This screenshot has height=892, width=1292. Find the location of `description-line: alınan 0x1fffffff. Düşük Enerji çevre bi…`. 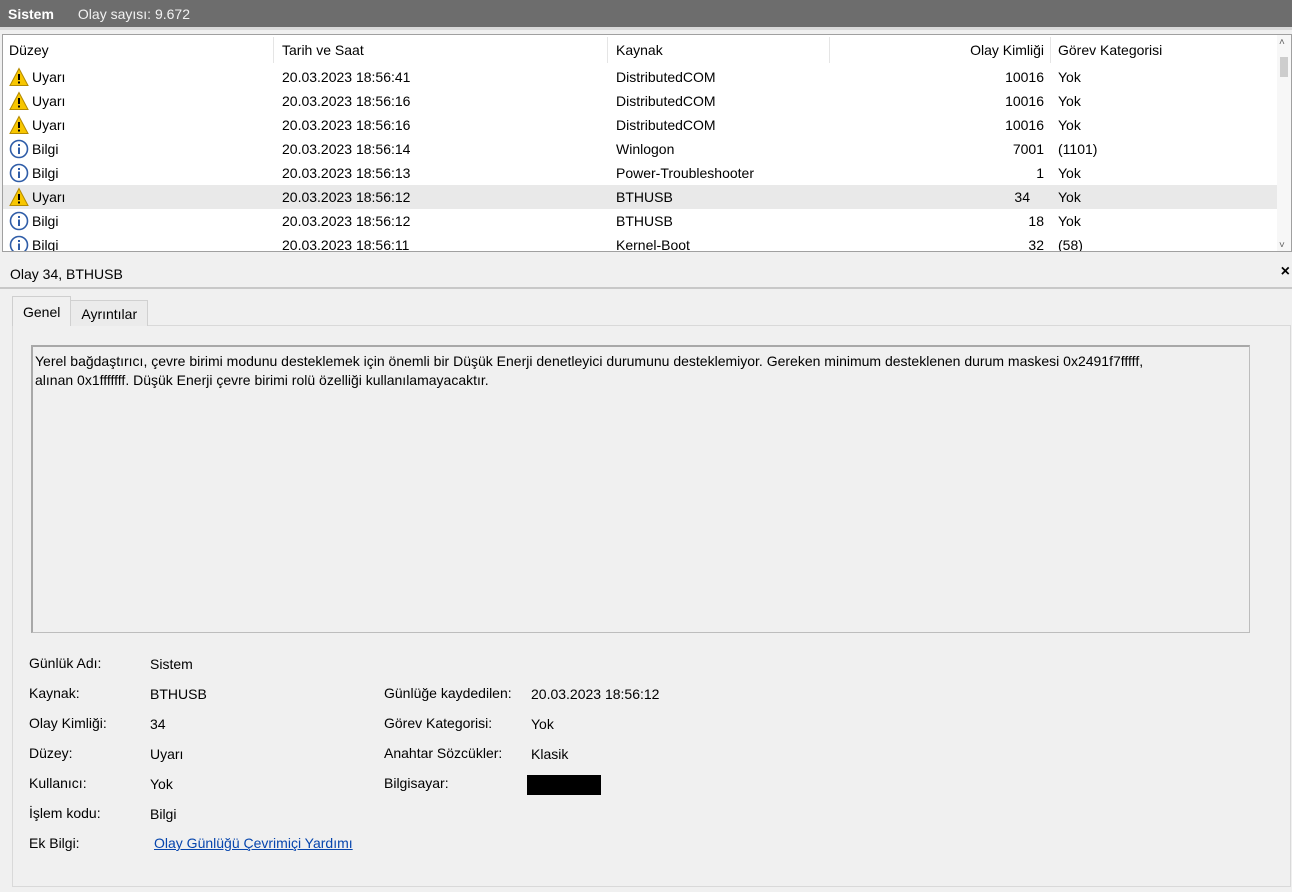

description-line: alınan 0x1fffffff. Düşük Enerji çevre bi… is located at coordinates (262, 380).